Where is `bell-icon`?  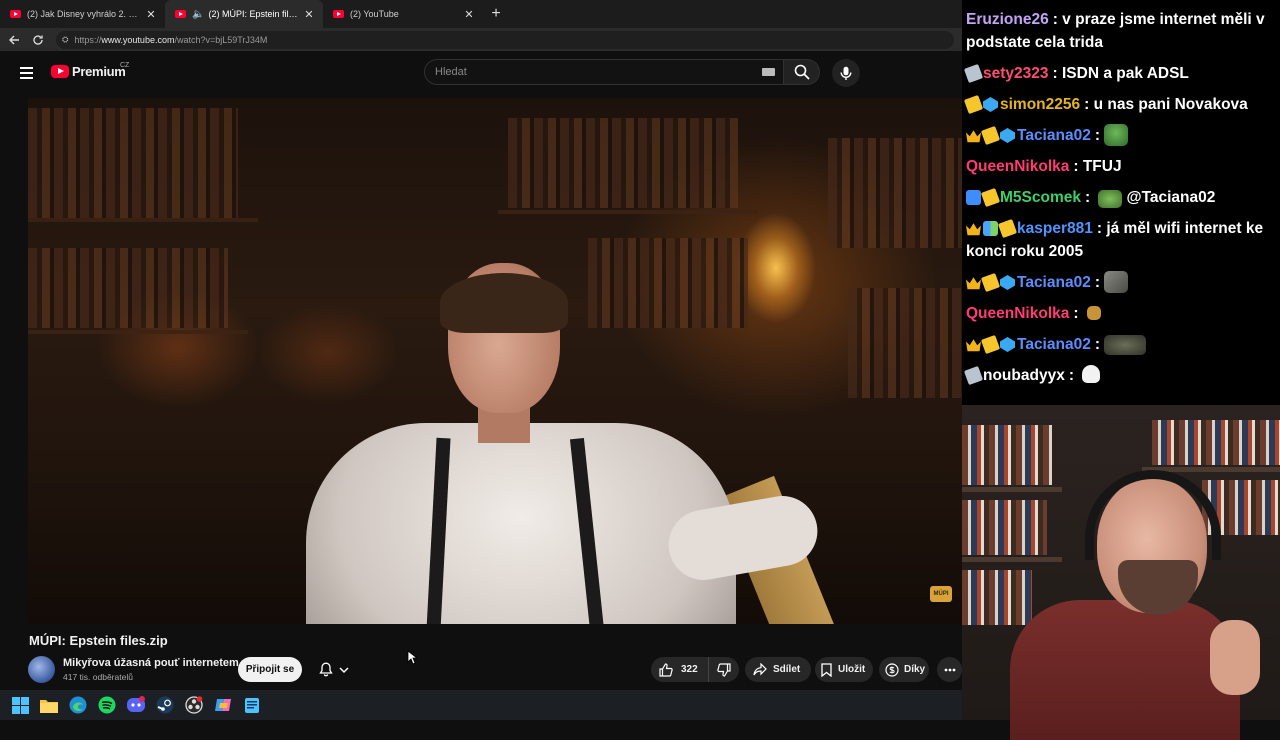
bell-icon is located at coordinates (326, 669).